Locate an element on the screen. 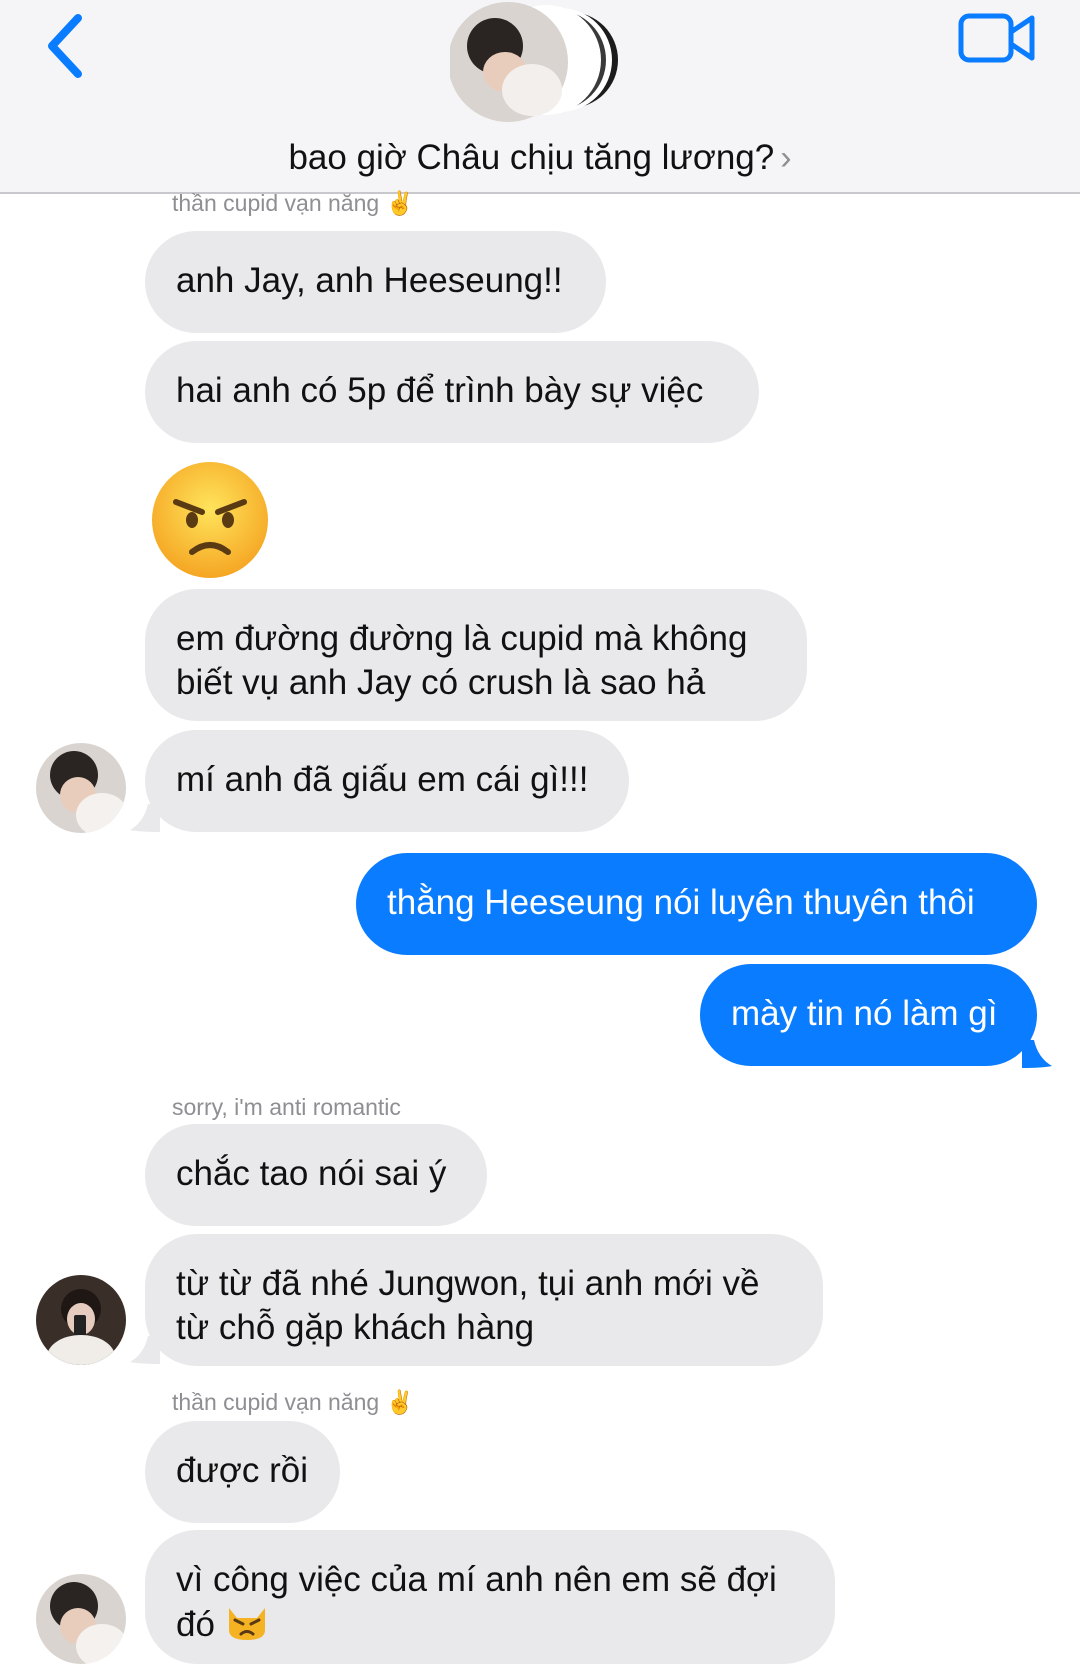 The height and width of the screenshot is (1673, 1080). back-button is located at coordinates (68, 46).